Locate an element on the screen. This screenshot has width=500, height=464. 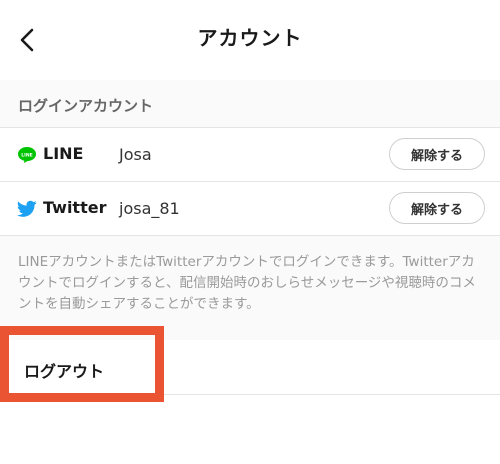
account-row-twitter: Twitter josa_81 解除する is located at coordinates (250, 209).